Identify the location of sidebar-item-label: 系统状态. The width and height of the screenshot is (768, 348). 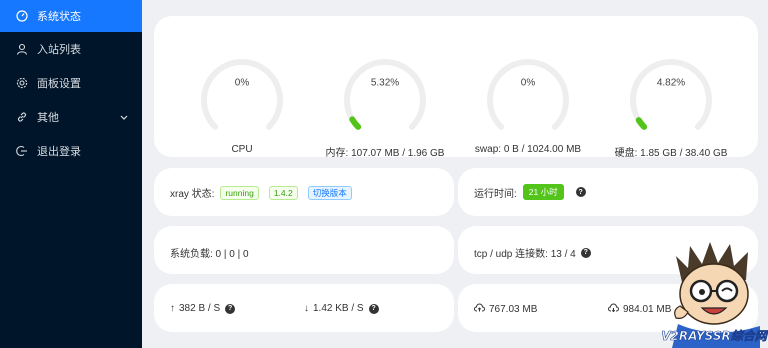
(59, 17).